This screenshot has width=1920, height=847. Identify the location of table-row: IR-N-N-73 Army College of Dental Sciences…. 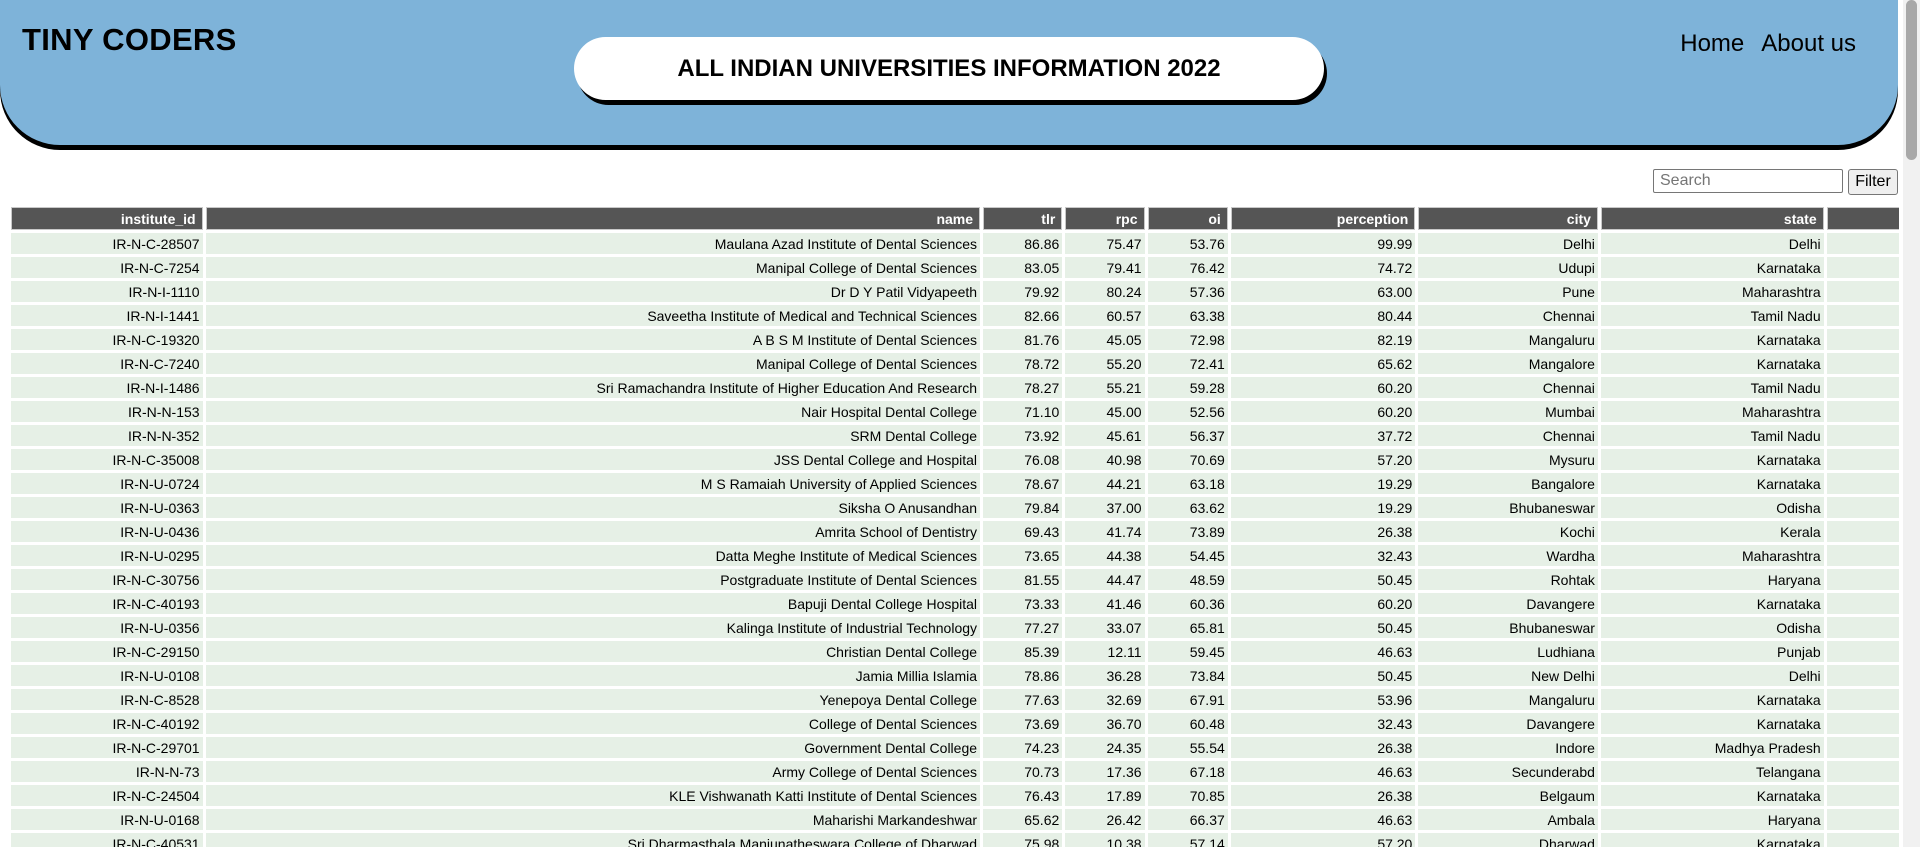
(955, 771).